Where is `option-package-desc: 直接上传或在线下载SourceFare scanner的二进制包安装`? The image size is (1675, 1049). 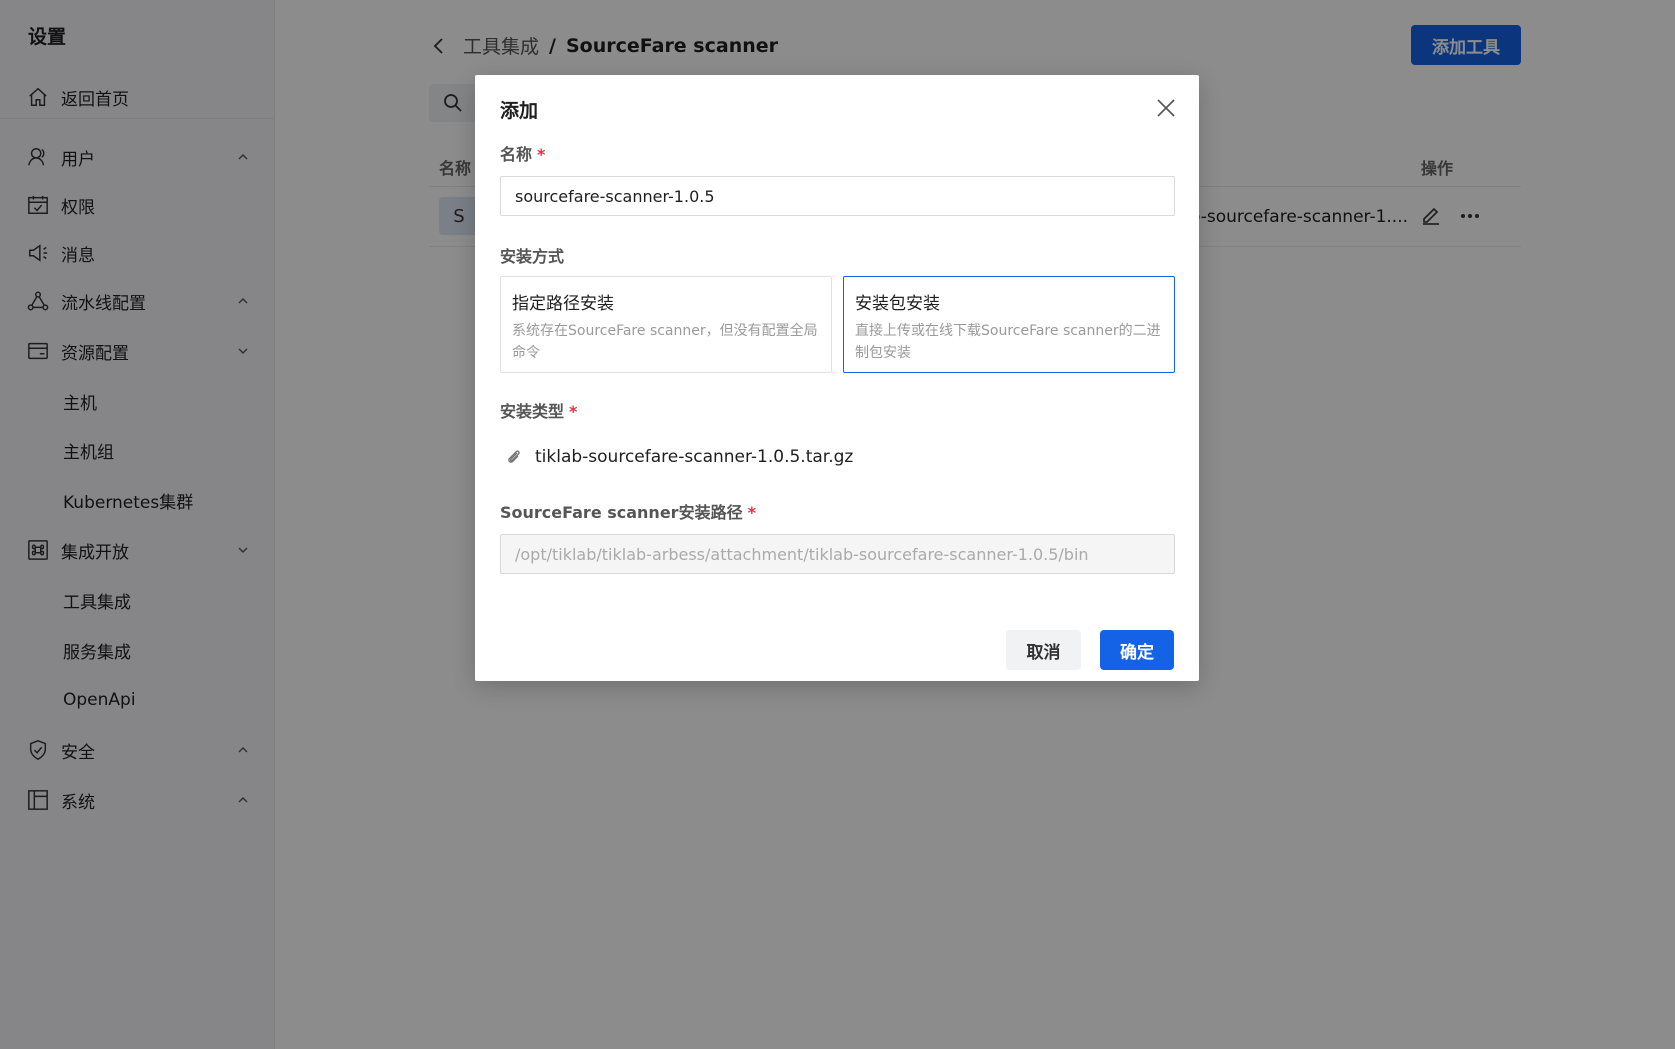 option-package-desc: 直接上传或在线下载SourceFare scanner的二进制包安装 is located at coordinates (1008, 342).